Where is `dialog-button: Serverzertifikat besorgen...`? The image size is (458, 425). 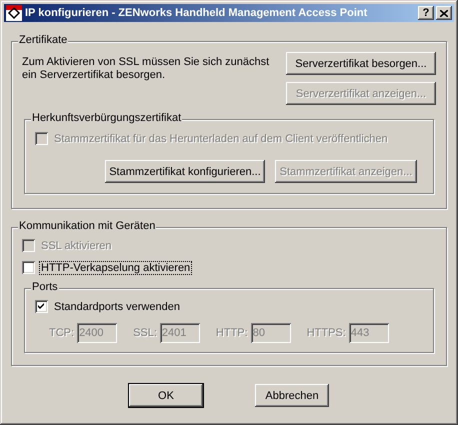 dialog-button: Serverzertifikat besorgen... is located at coordinates (361, 63).